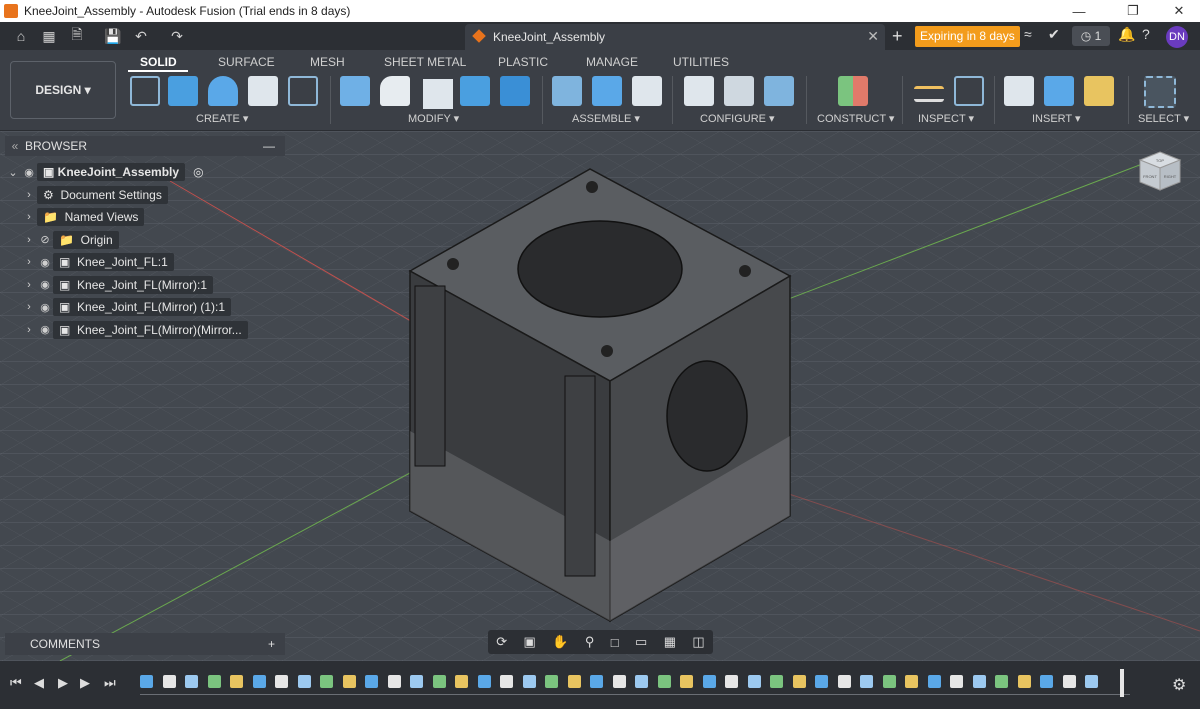  I want to click on configuration-table-icon, so click(739, 91).